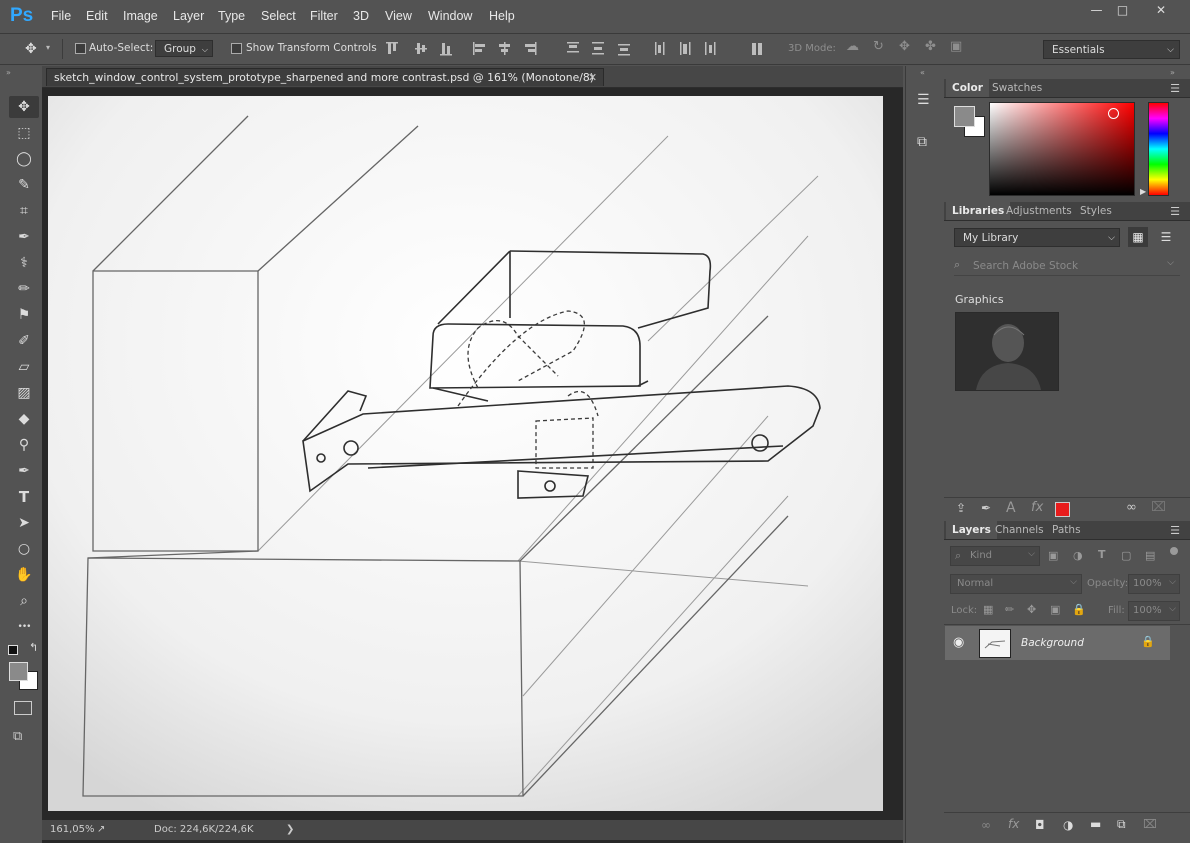 This screenshot has width=1190, height=843. Describe the element at coordinates (24, 289) in the screenshot. I see `brush-tool-icon: ✏` at that location.